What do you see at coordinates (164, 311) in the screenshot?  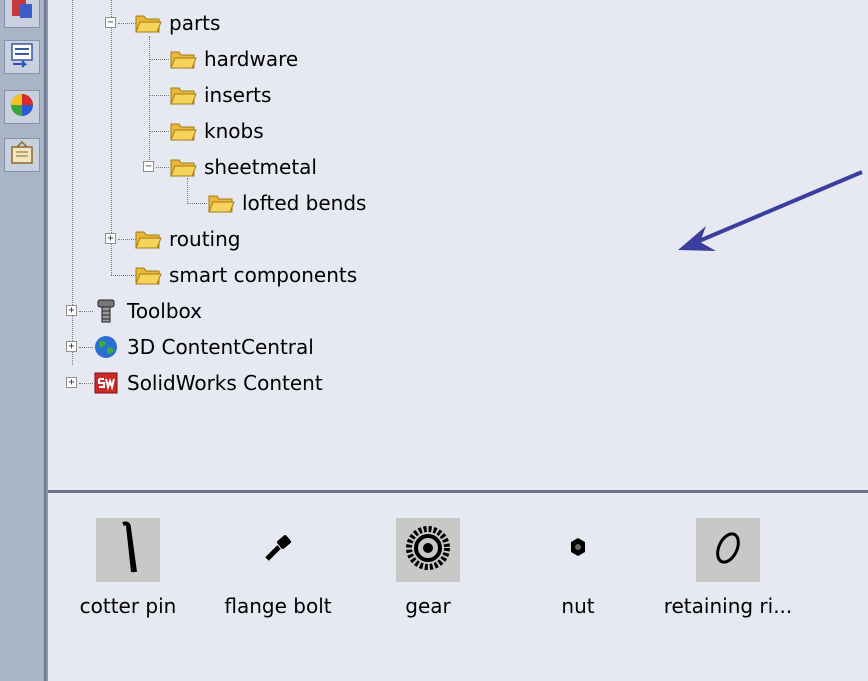 I see `tree-node-label: Toolbox` at bounding box center [164, 311].